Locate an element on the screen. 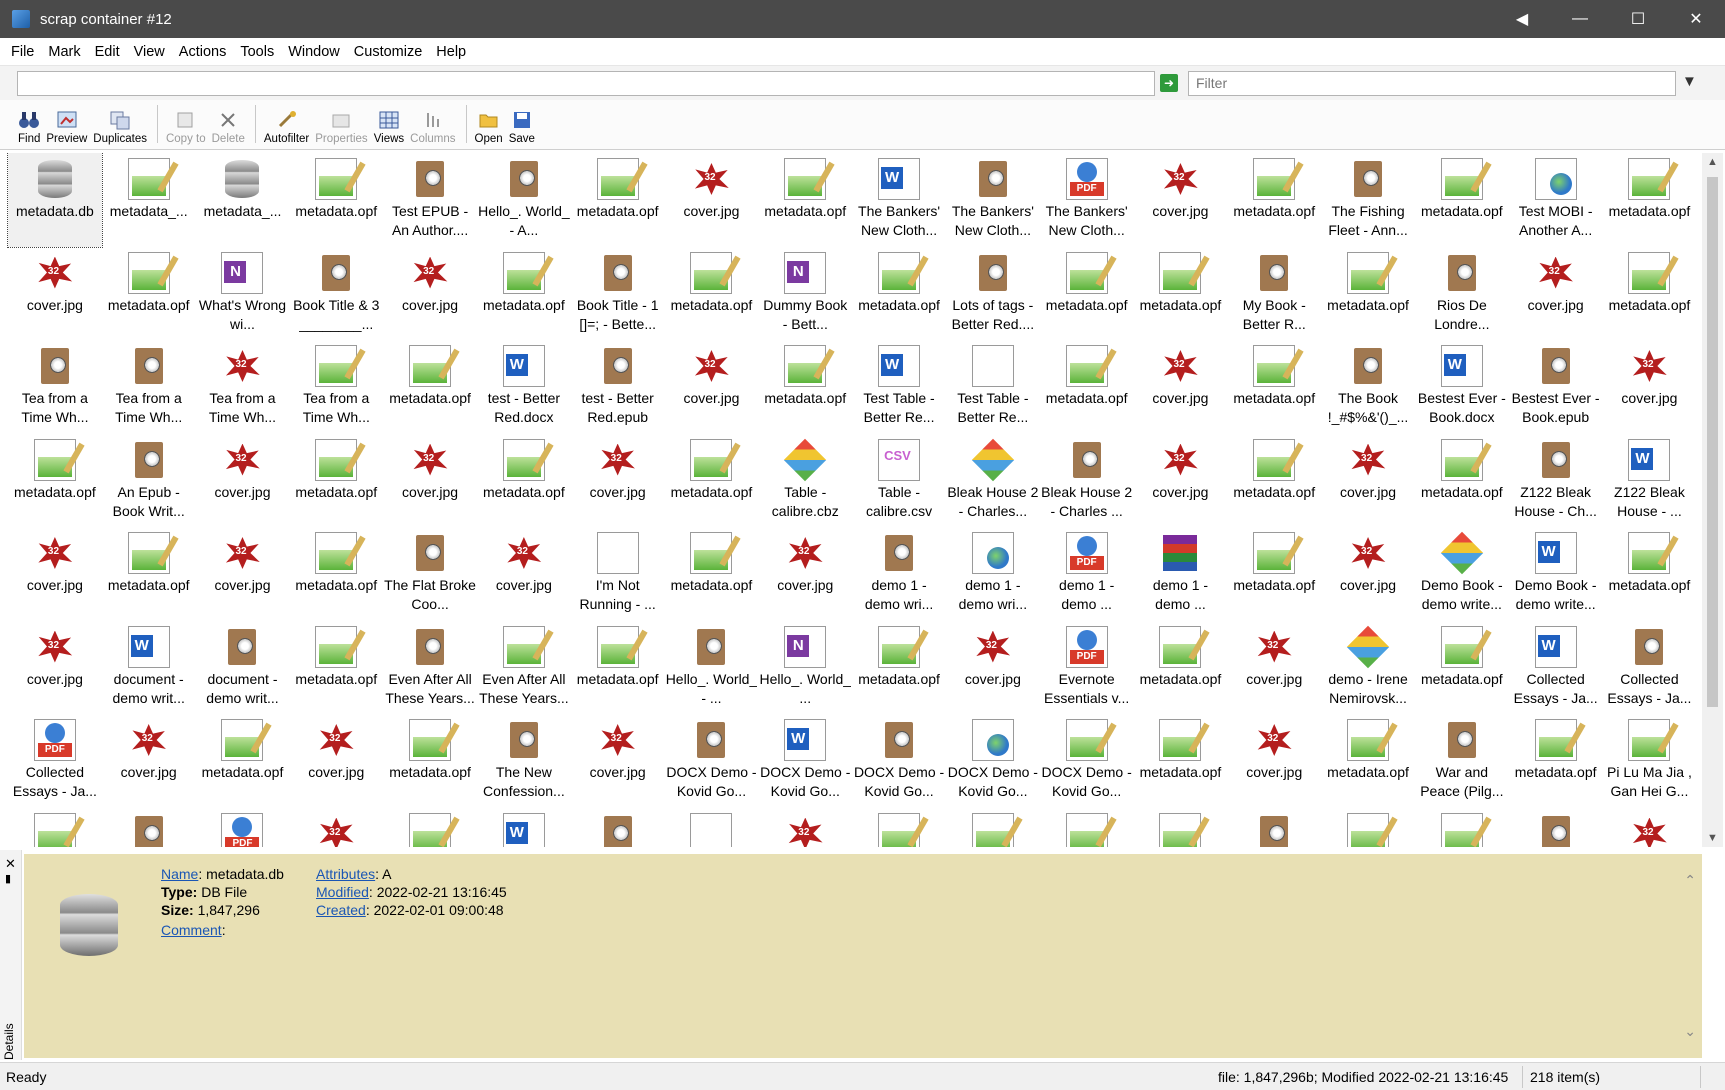 The width and height of the screenshot is (1725, 1090). filter-funnel-icon: ▼ is located at coordinates (1689, 81).